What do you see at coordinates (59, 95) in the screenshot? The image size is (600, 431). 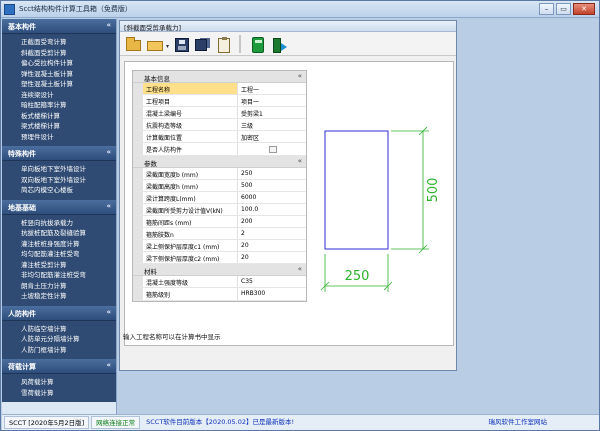 I see `nav-item: 连续梁设计` at bounding box center [59, 95].